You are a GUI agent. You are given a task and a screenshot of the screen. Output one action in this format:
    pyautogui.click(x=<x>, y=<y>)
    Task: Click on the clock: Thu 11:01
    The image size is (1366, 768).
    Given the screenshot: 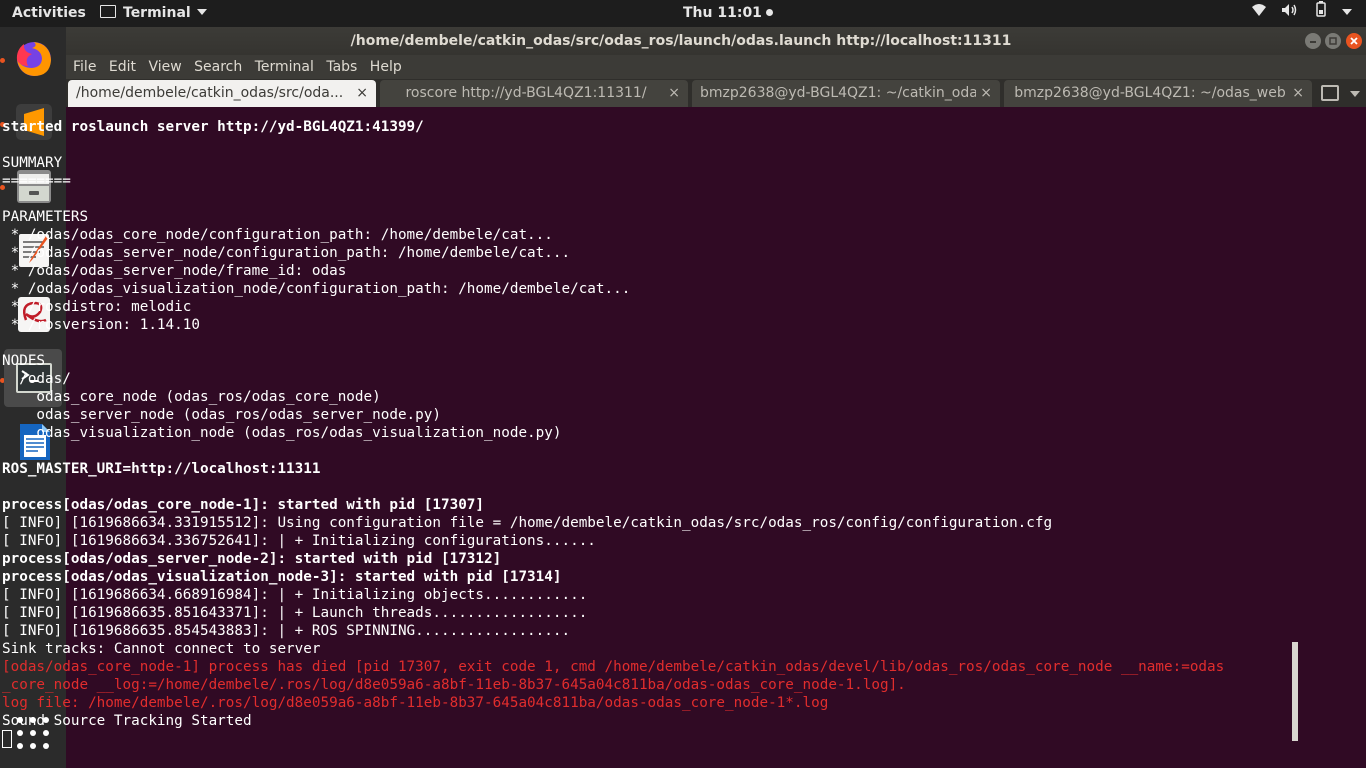 What is the action you would take?
    pyautogui.click(x=728, y=13)
    